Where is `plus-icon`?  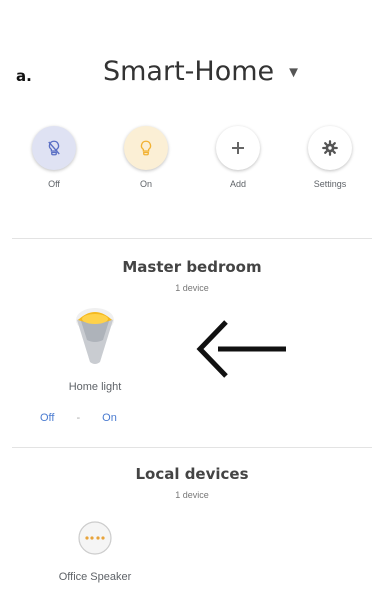 plus-icon is located at coordinates (238, 148).